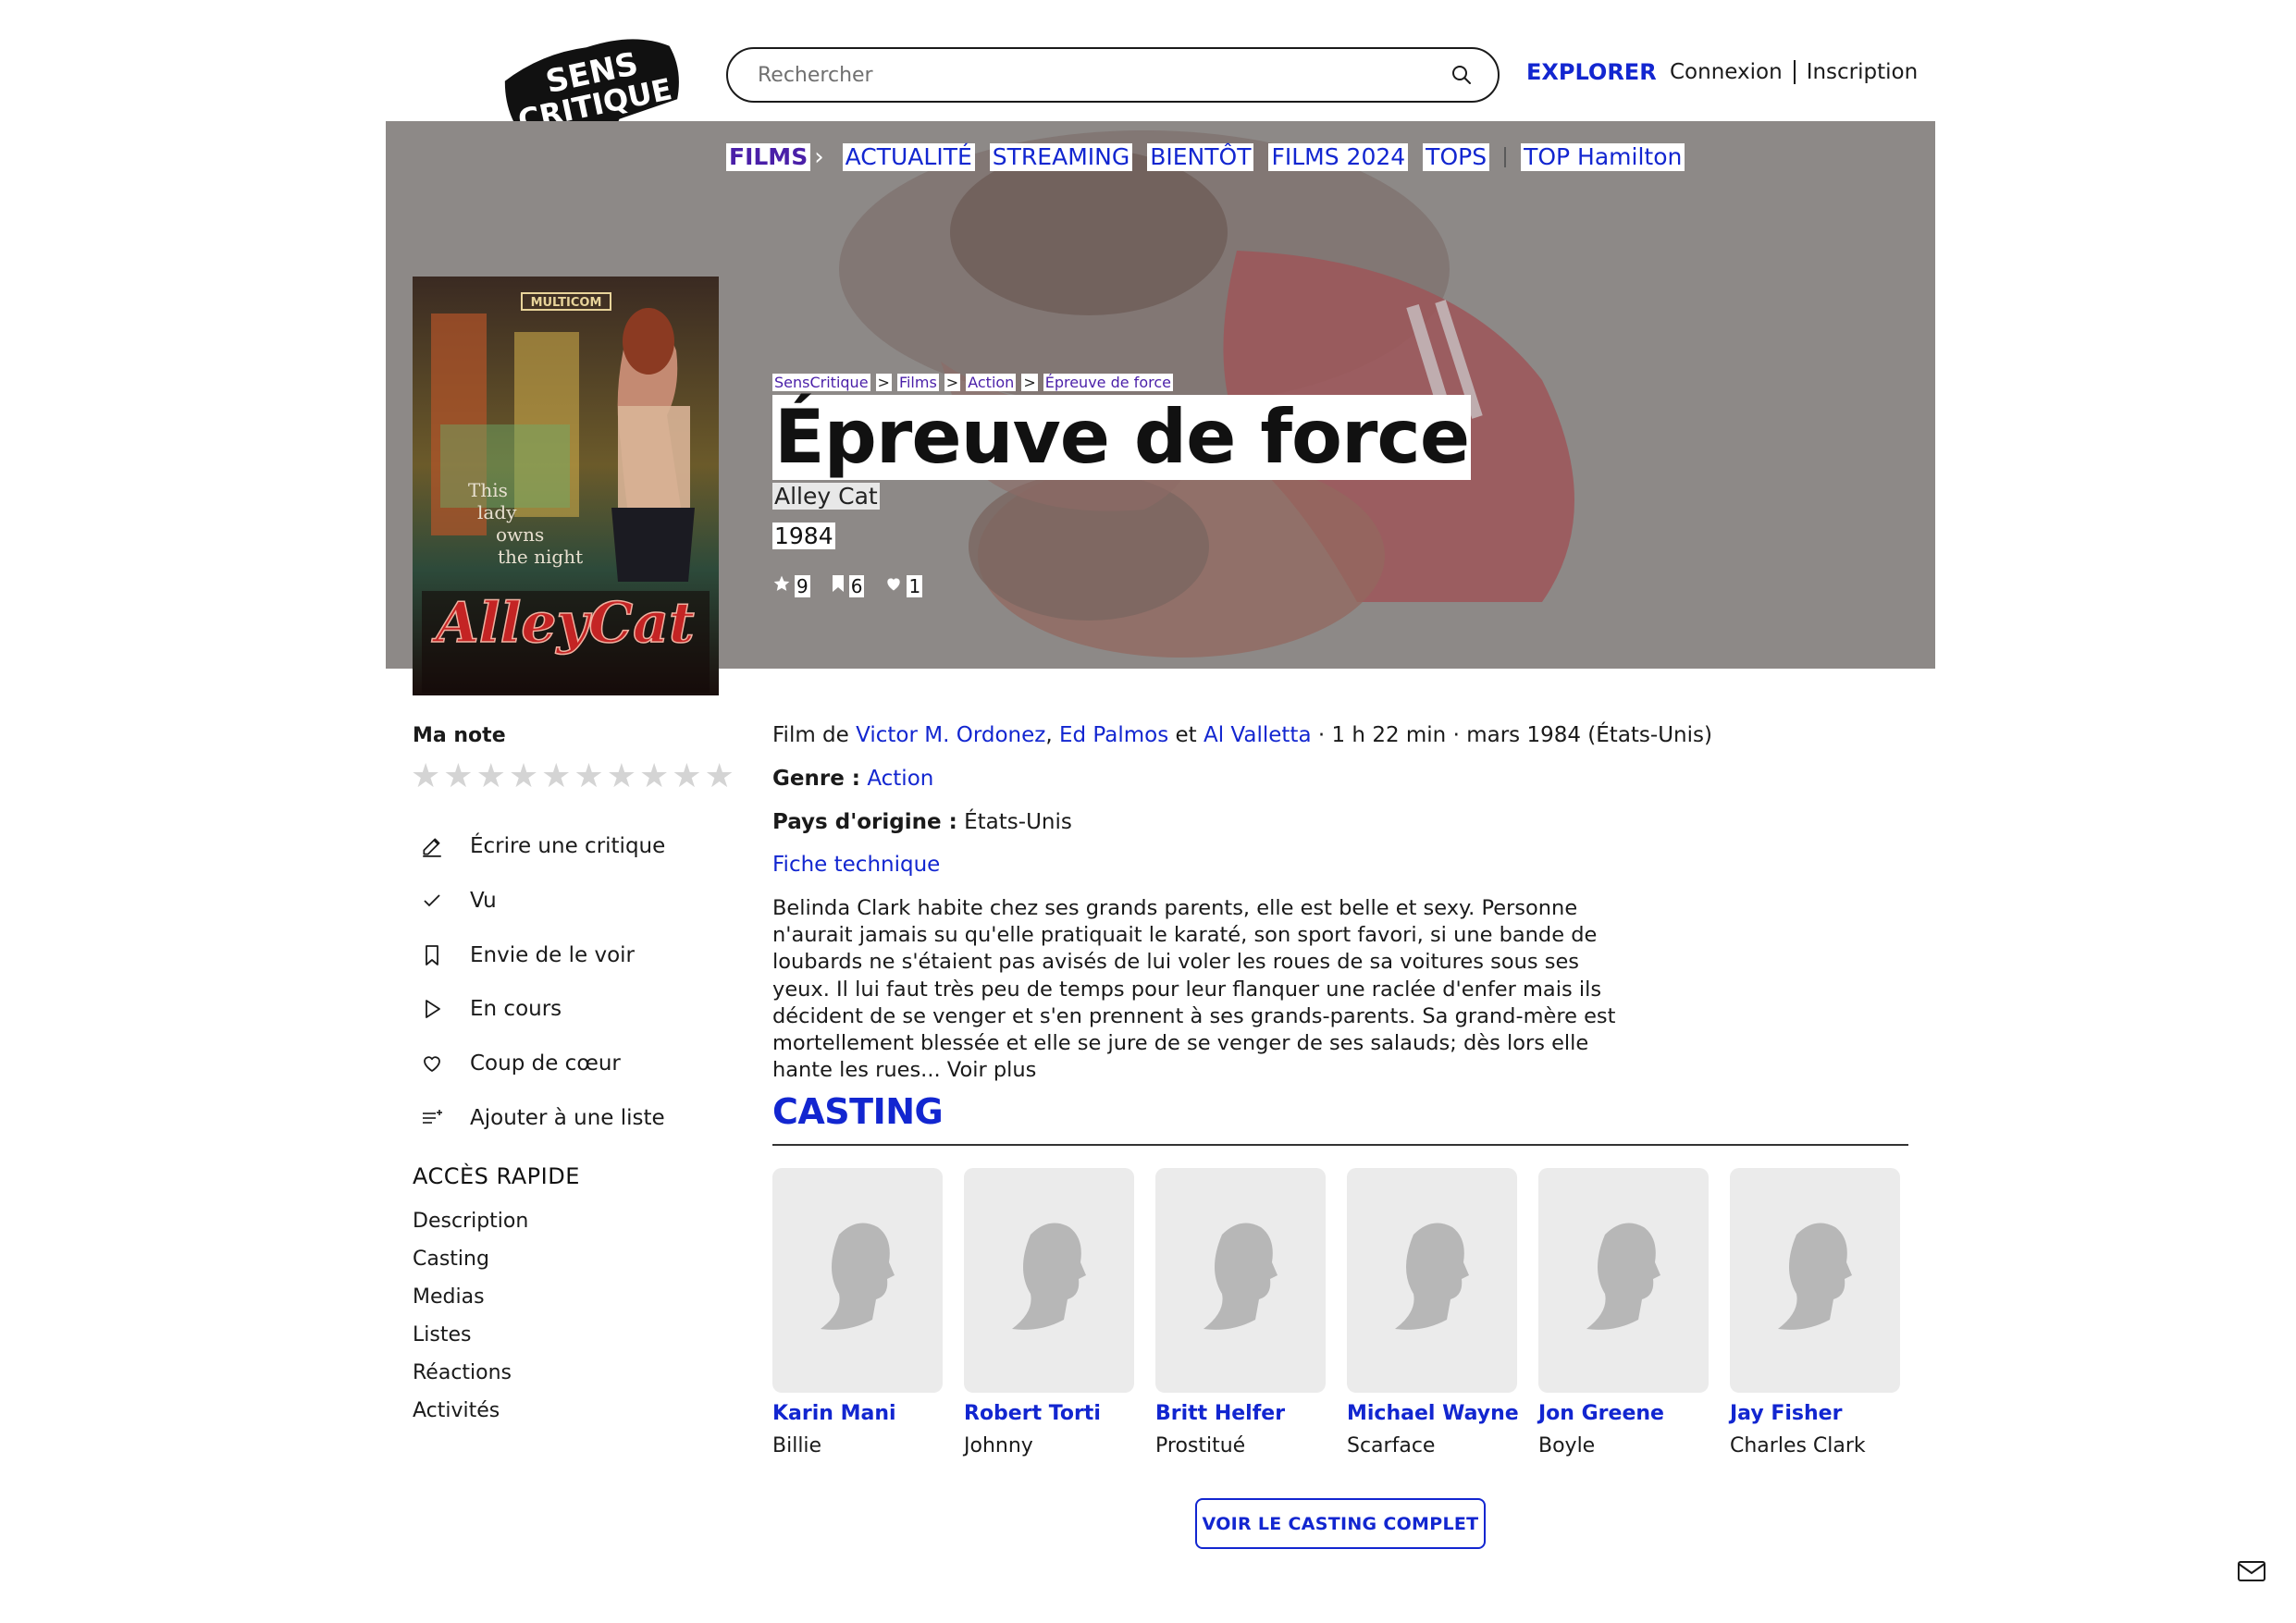 This screenshot has width=2296, height=1623. I want to click on nav-films: FILMS, so click(768, 157).